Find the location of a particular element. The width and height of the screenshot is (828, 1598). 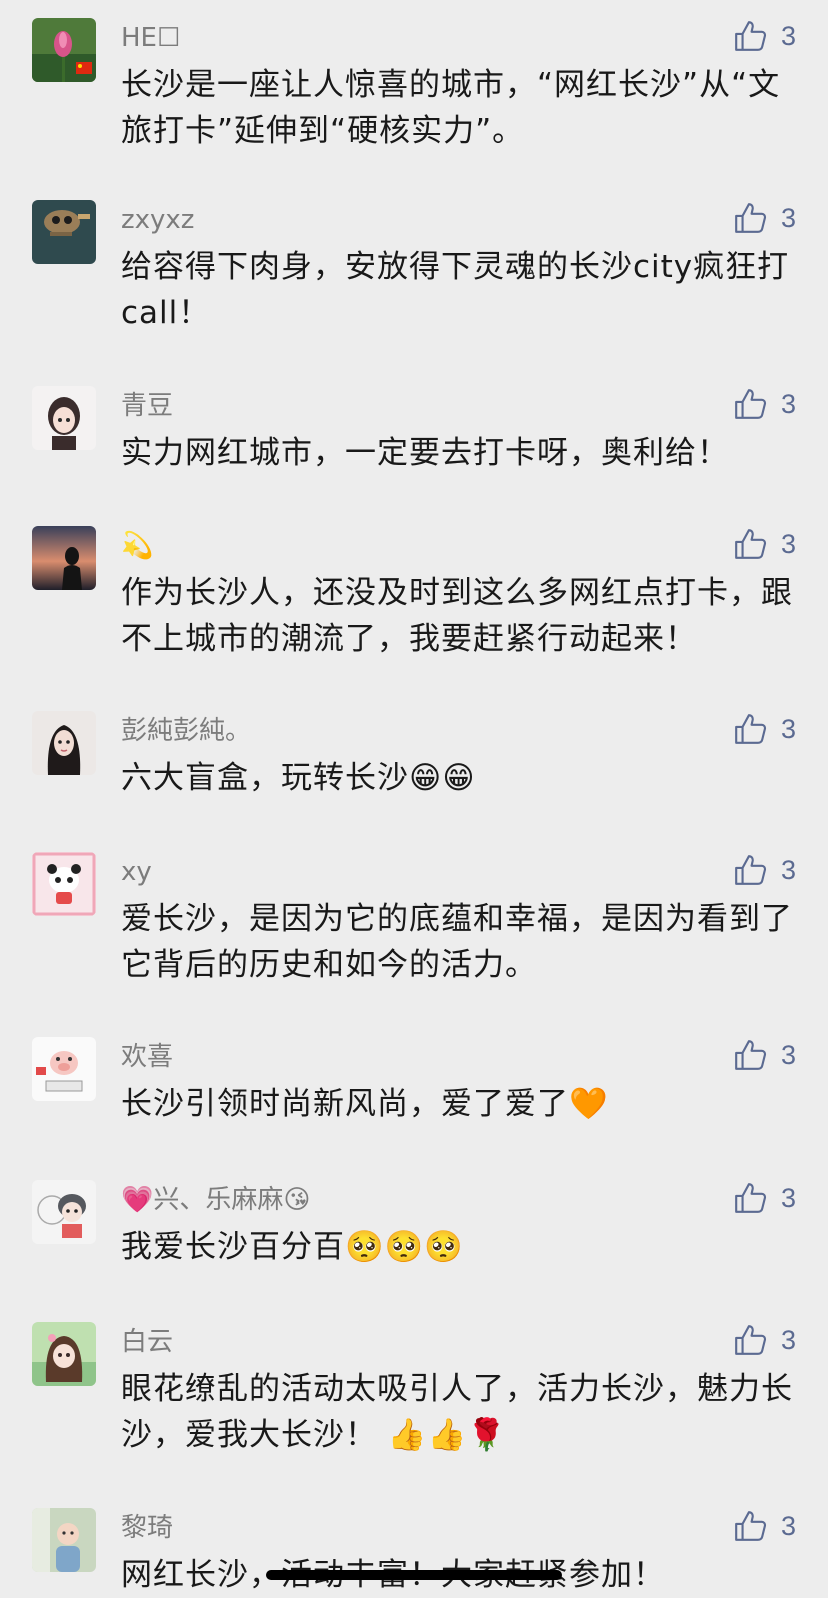

comment-author: HE☐ is located at coordinates (151, 38).